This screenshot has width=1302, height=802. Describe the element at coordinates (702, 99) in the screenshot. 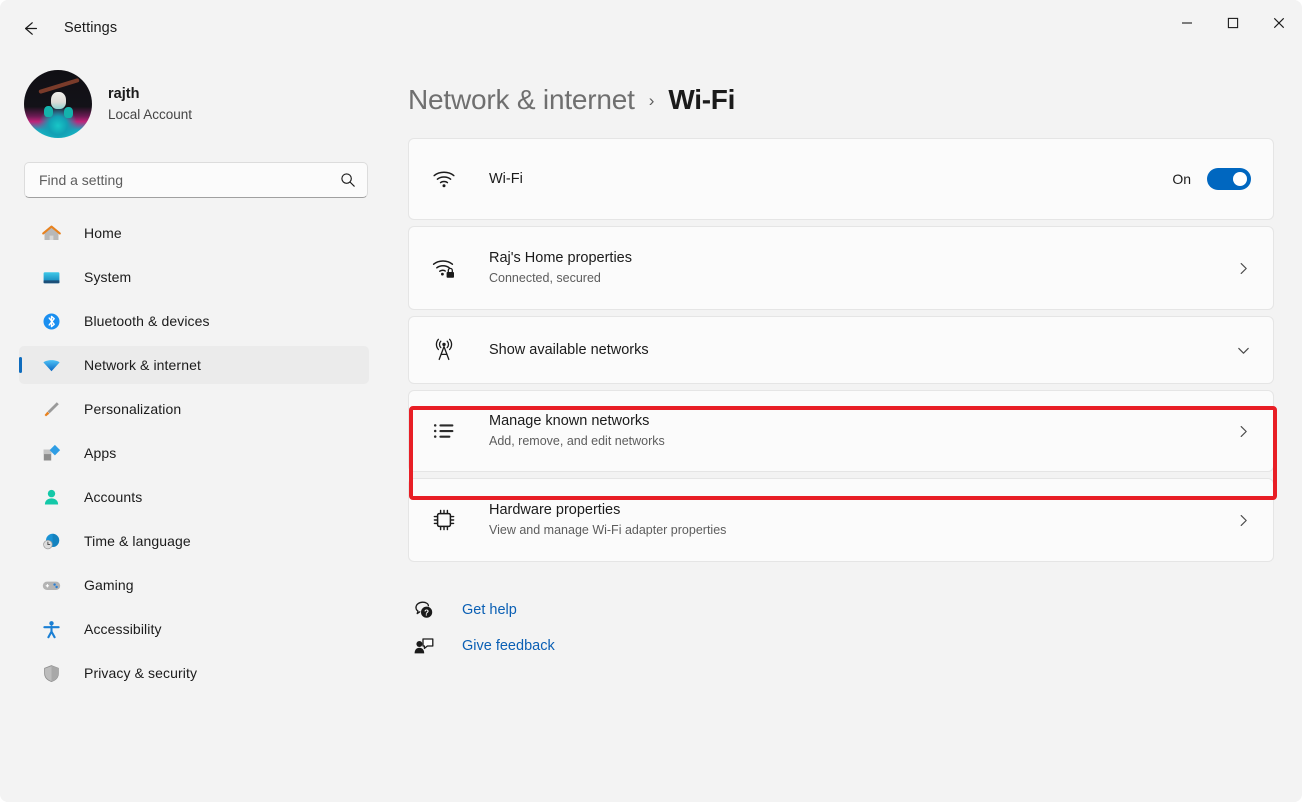

I see `page-title: Wi-Fi` at that location.